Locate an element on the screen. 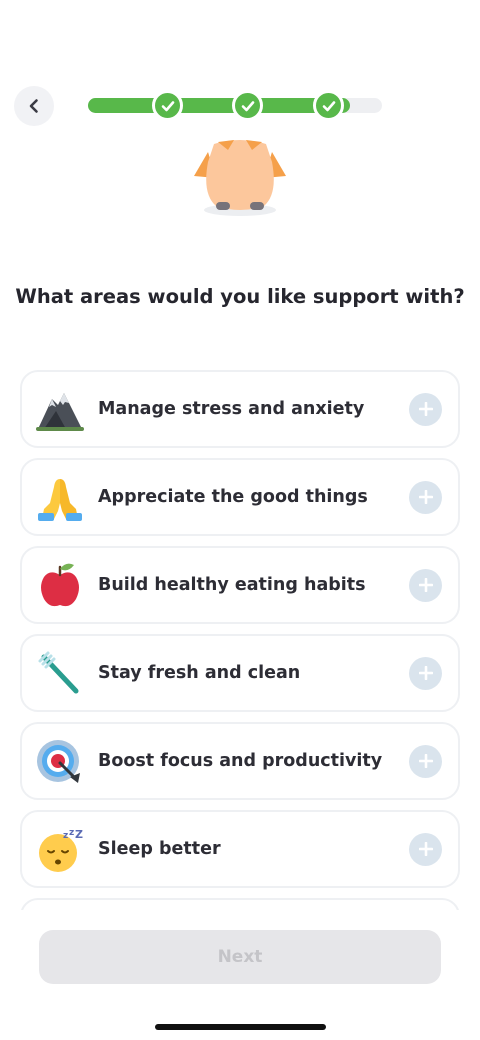  option-healthy-eating: Build healthy eating habits is located at coordinates (240, 585).